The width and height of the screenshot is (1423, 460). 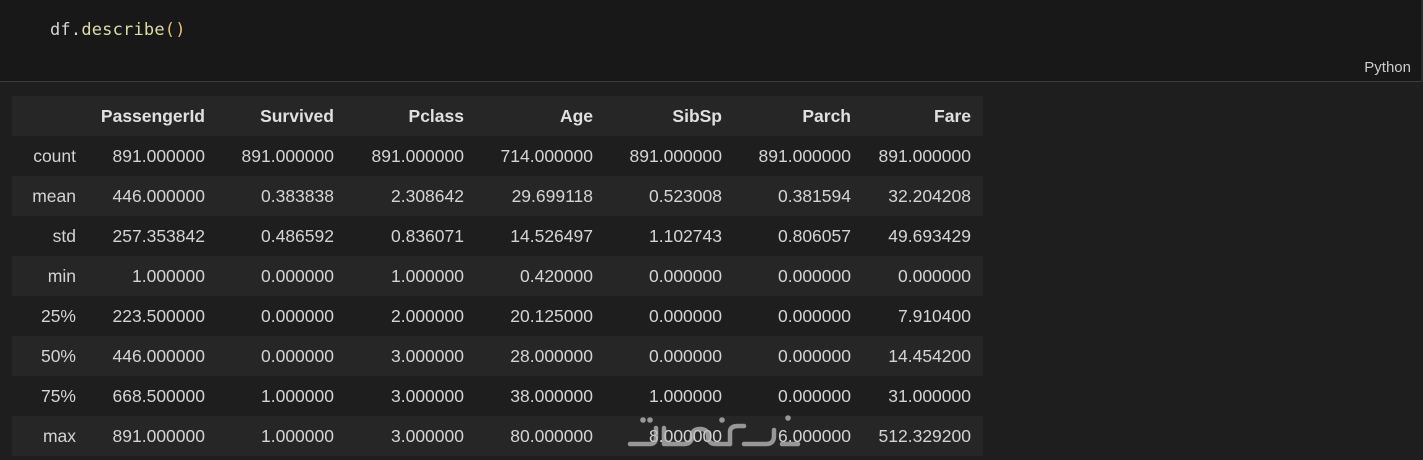 What do you see at coordinates (427, 235) in the screenshot?
I see `table-cell: 0.836071` at bounding box center [427, 235].